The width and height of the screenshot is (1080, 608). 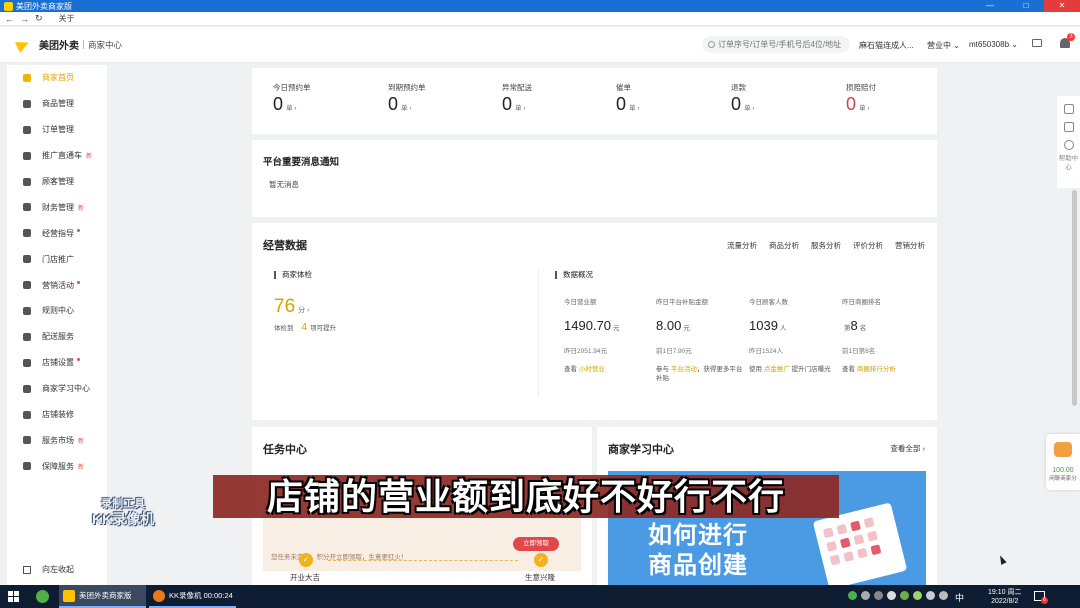 What do you see at coordinates (57, 569) in the screenshot?
I see `collapse-sidebar-button: 向左收起` at bounding box center [57, 569].